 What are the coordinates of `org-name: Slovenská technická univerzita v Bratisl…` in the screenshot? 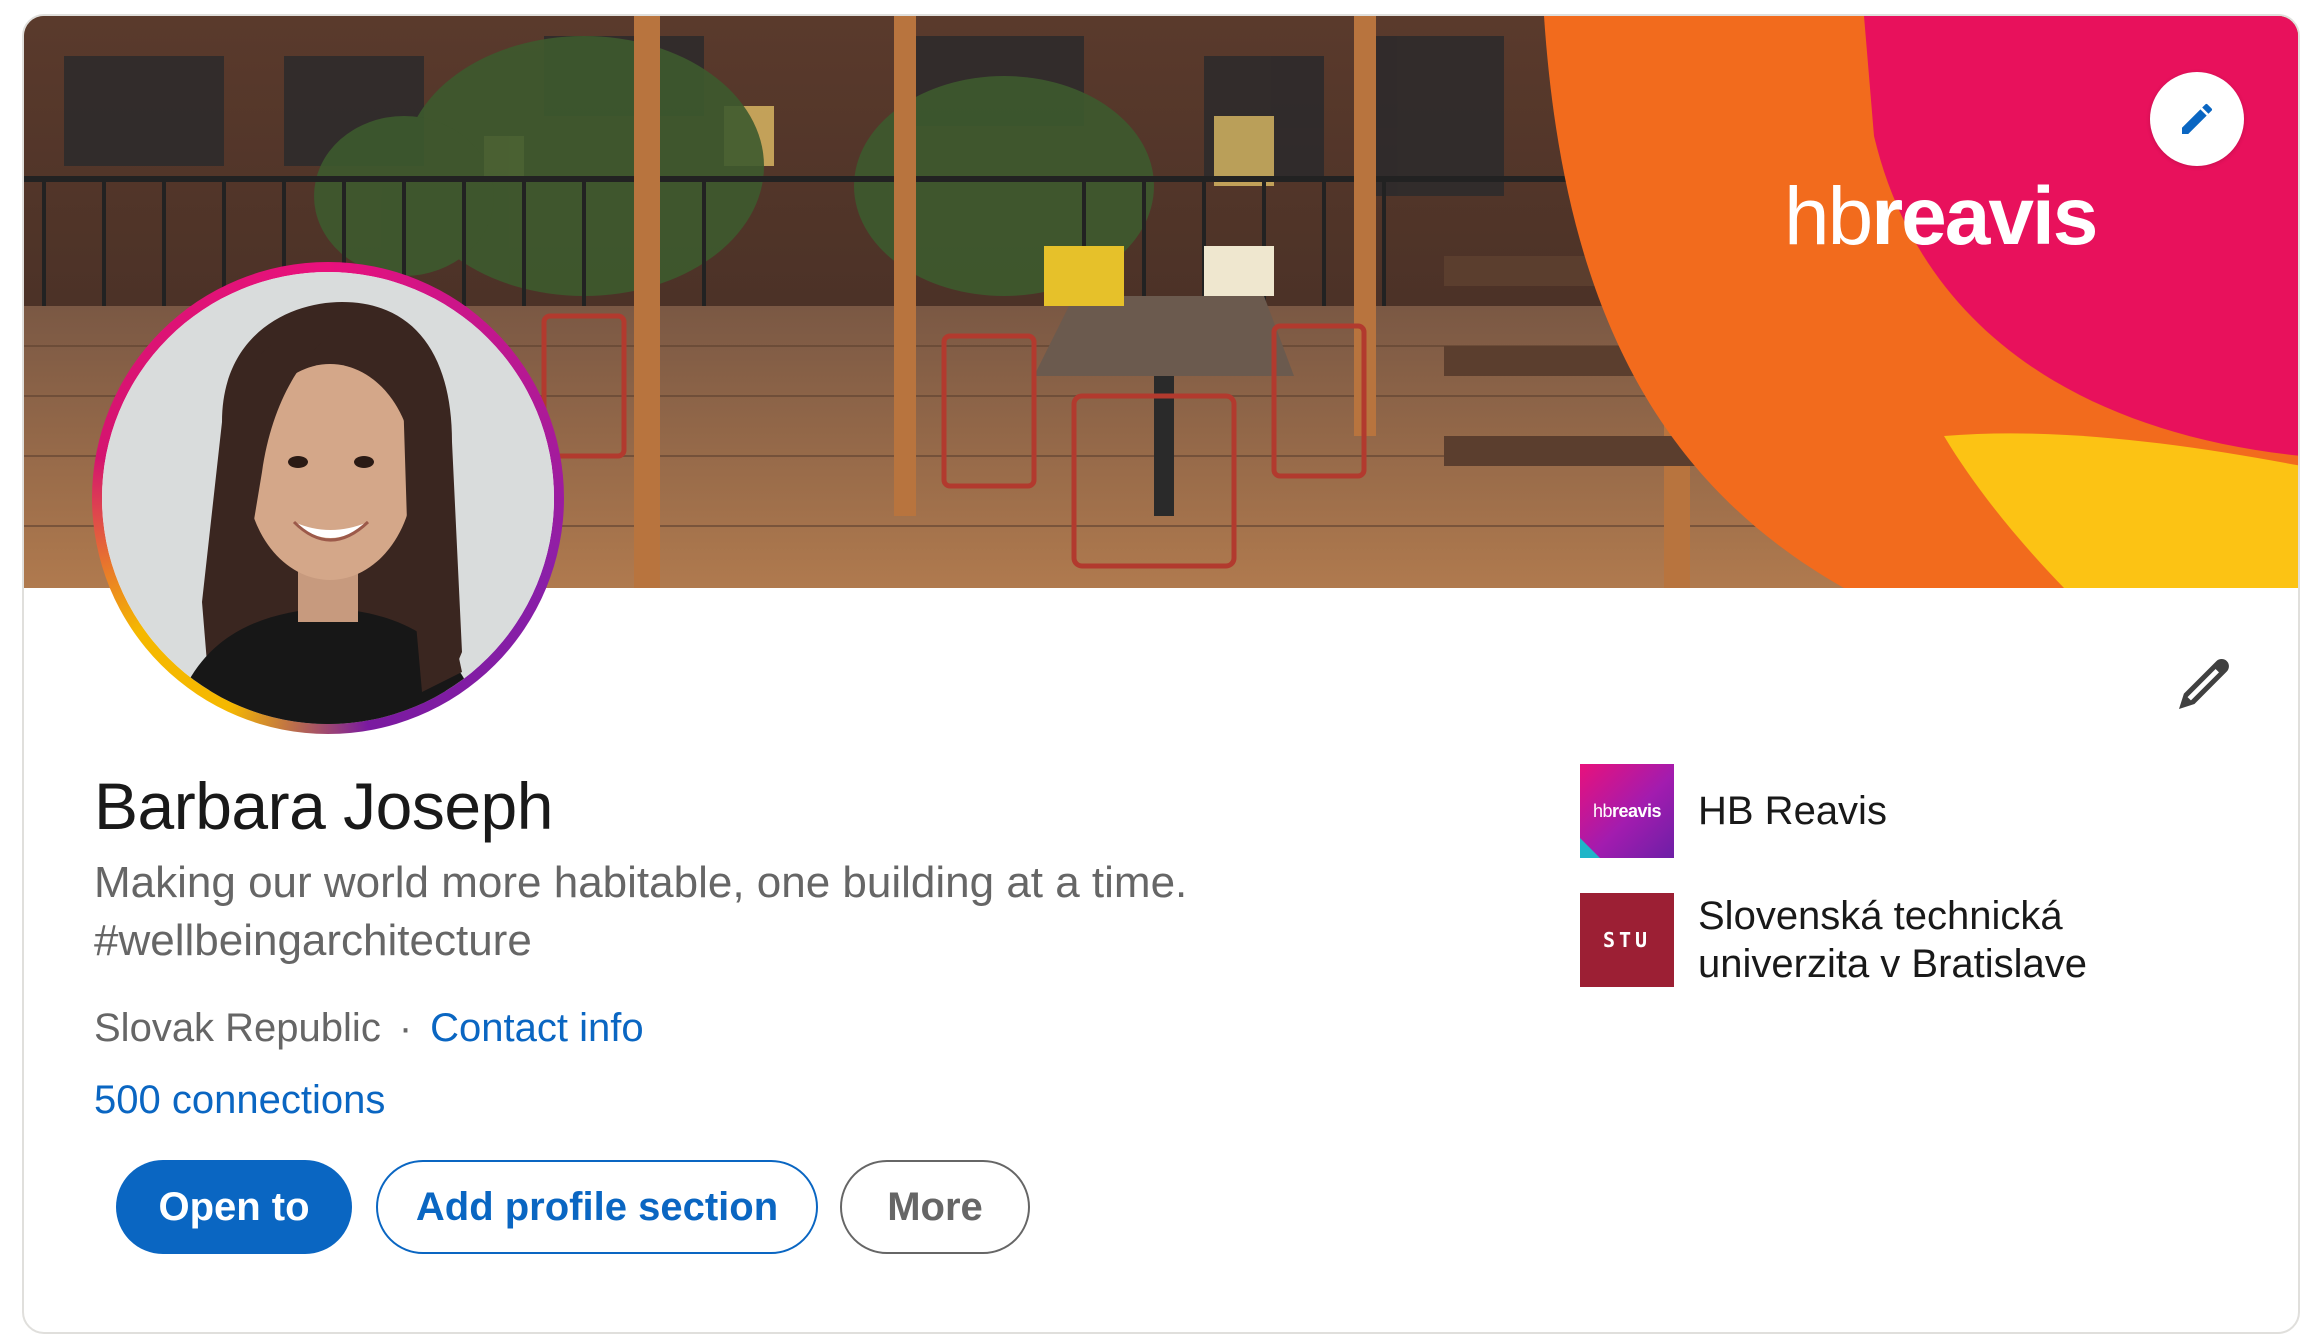 It's located at (1893, 940).